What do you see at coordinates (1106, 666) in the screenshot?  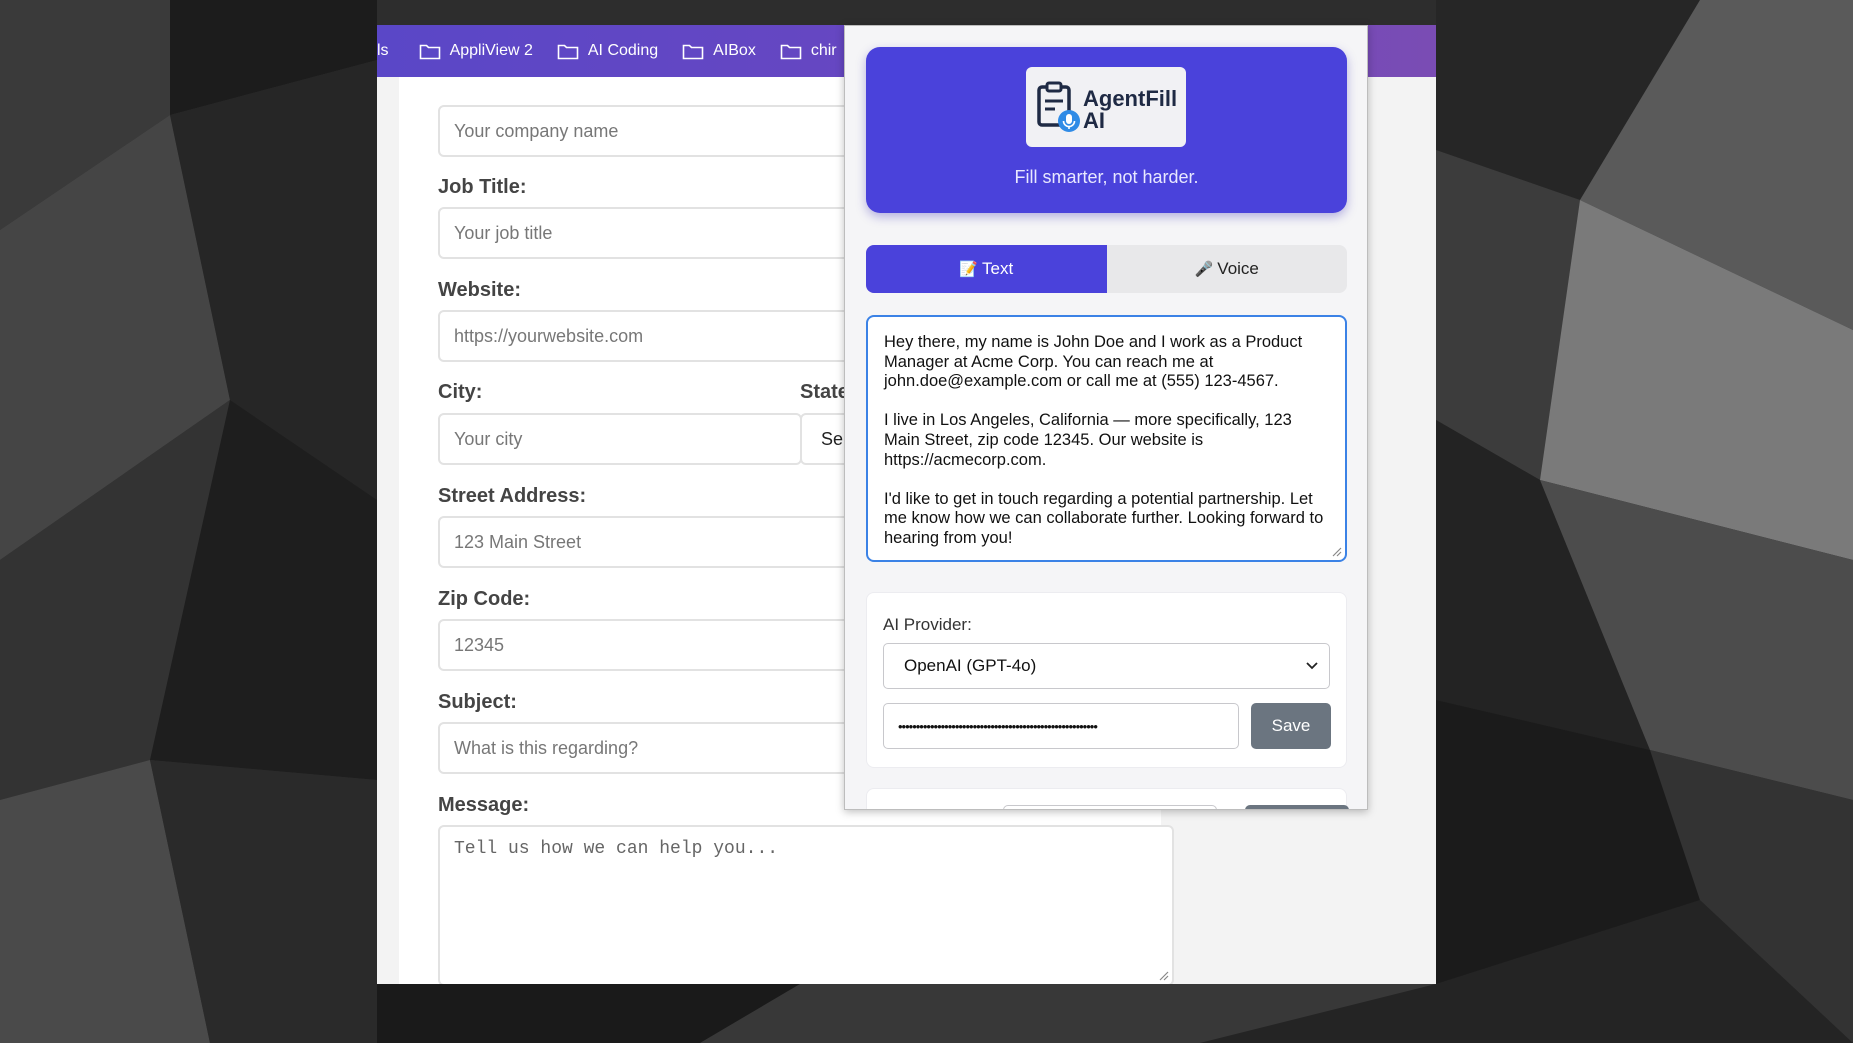 I see `provider-select: OpenAI (GPT-4o)` at bounding box center [1106, 666].